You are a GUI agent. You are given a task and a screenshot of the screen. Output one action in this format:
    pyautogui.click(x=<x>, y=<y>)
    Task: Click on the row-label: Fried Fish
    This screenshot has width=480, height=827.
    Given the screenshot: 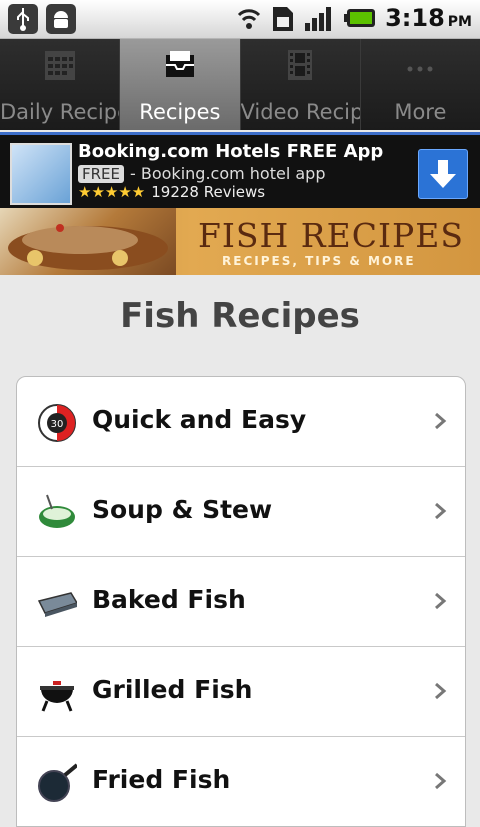 What is the action you would take?
    pyautogui.click(x=161, y=779)
    